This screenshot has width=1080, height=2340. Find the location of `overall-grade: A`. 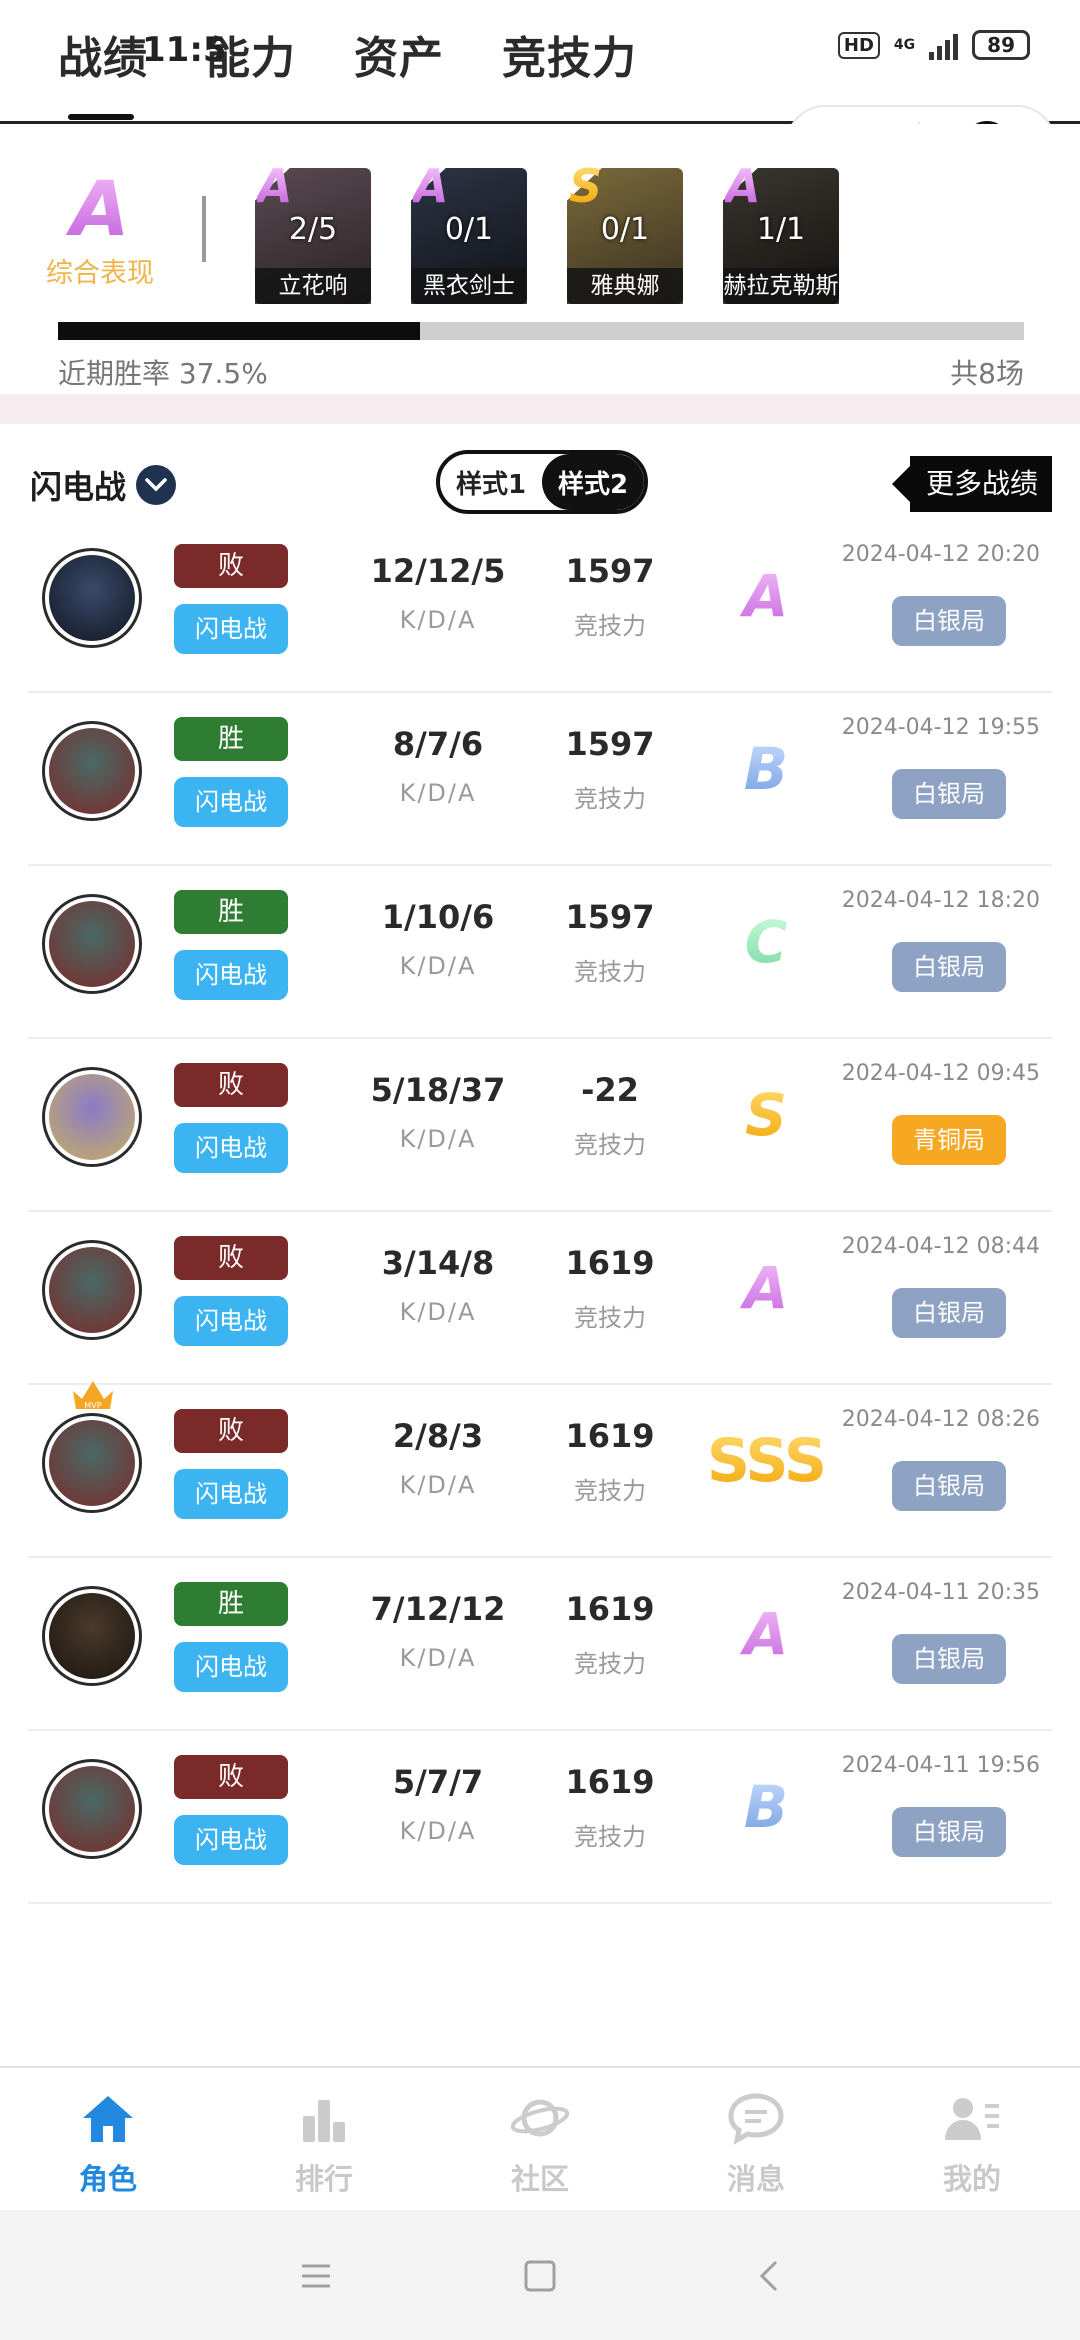

overall-grade: A is located at coordinates (100, 209).